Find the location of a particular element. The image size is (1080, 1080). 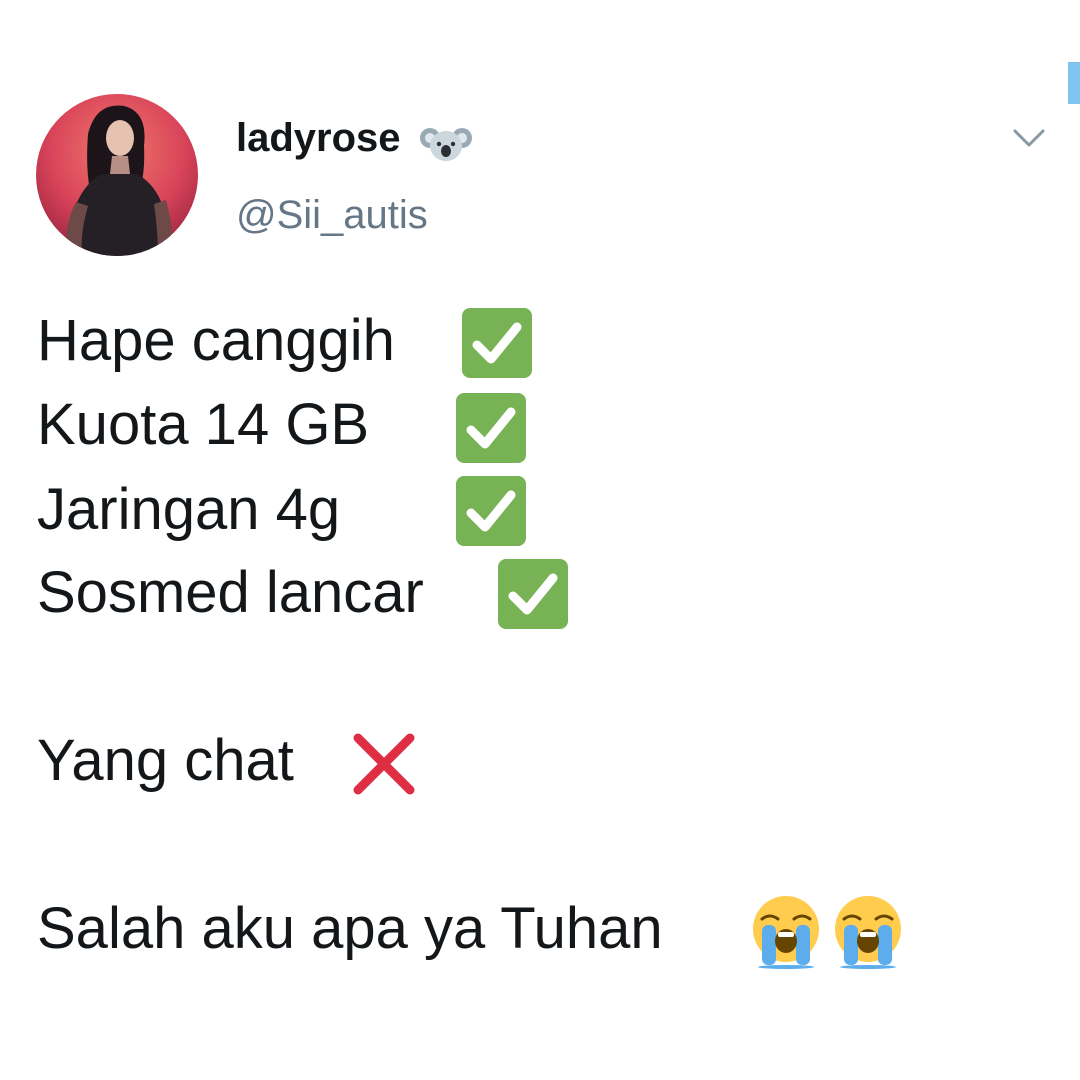

tweet-line-3: Jaringan 4g is located at coordinates (189, 509).